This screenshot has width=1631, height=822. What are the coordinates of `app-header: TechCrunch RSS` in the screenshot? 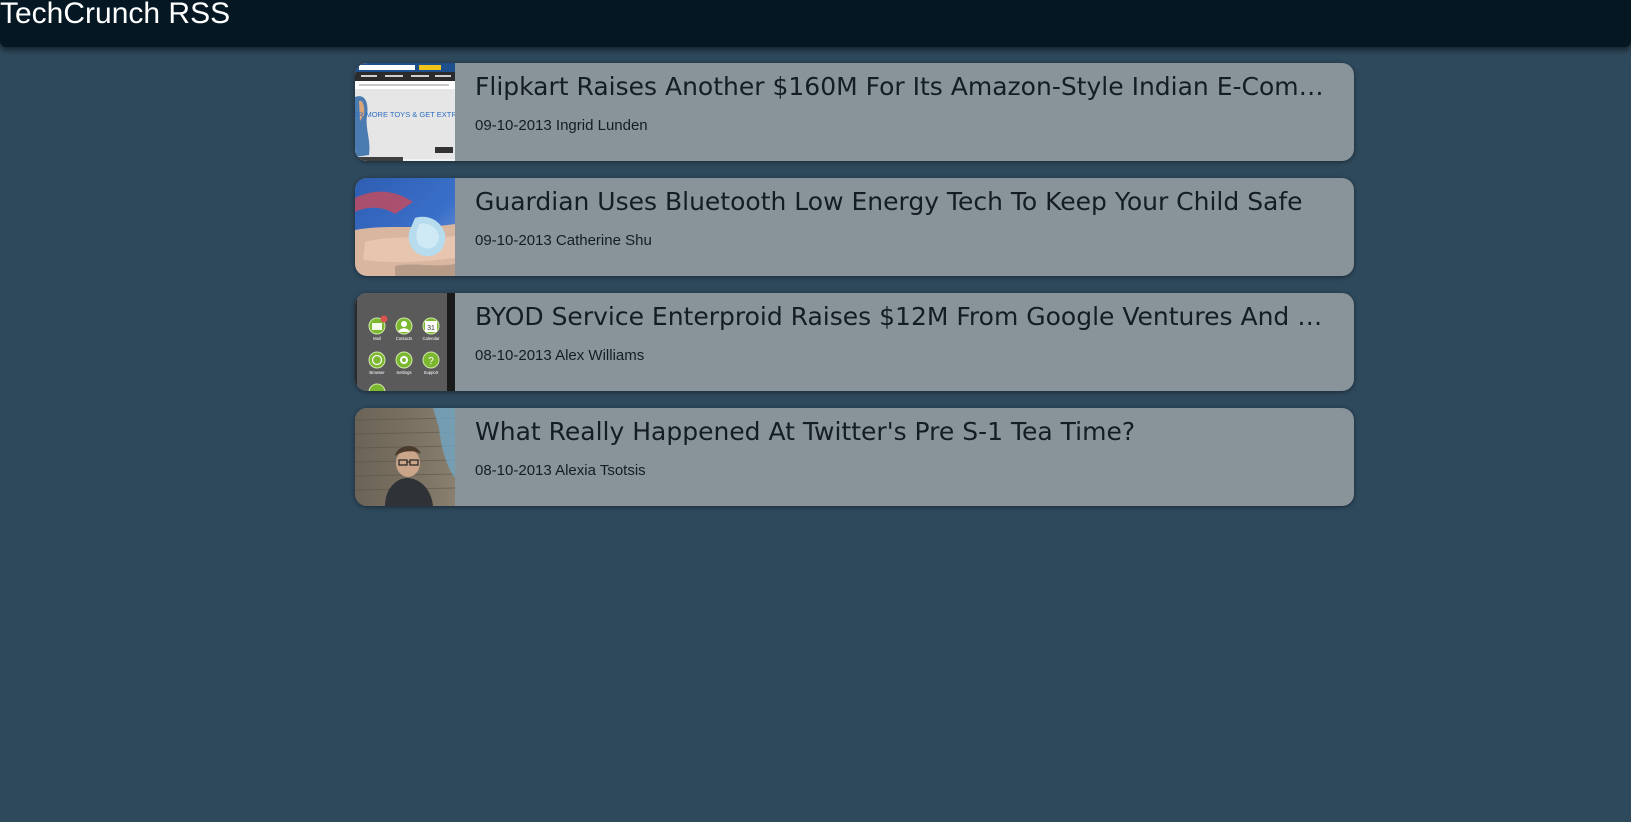 It's located at (815, 23).